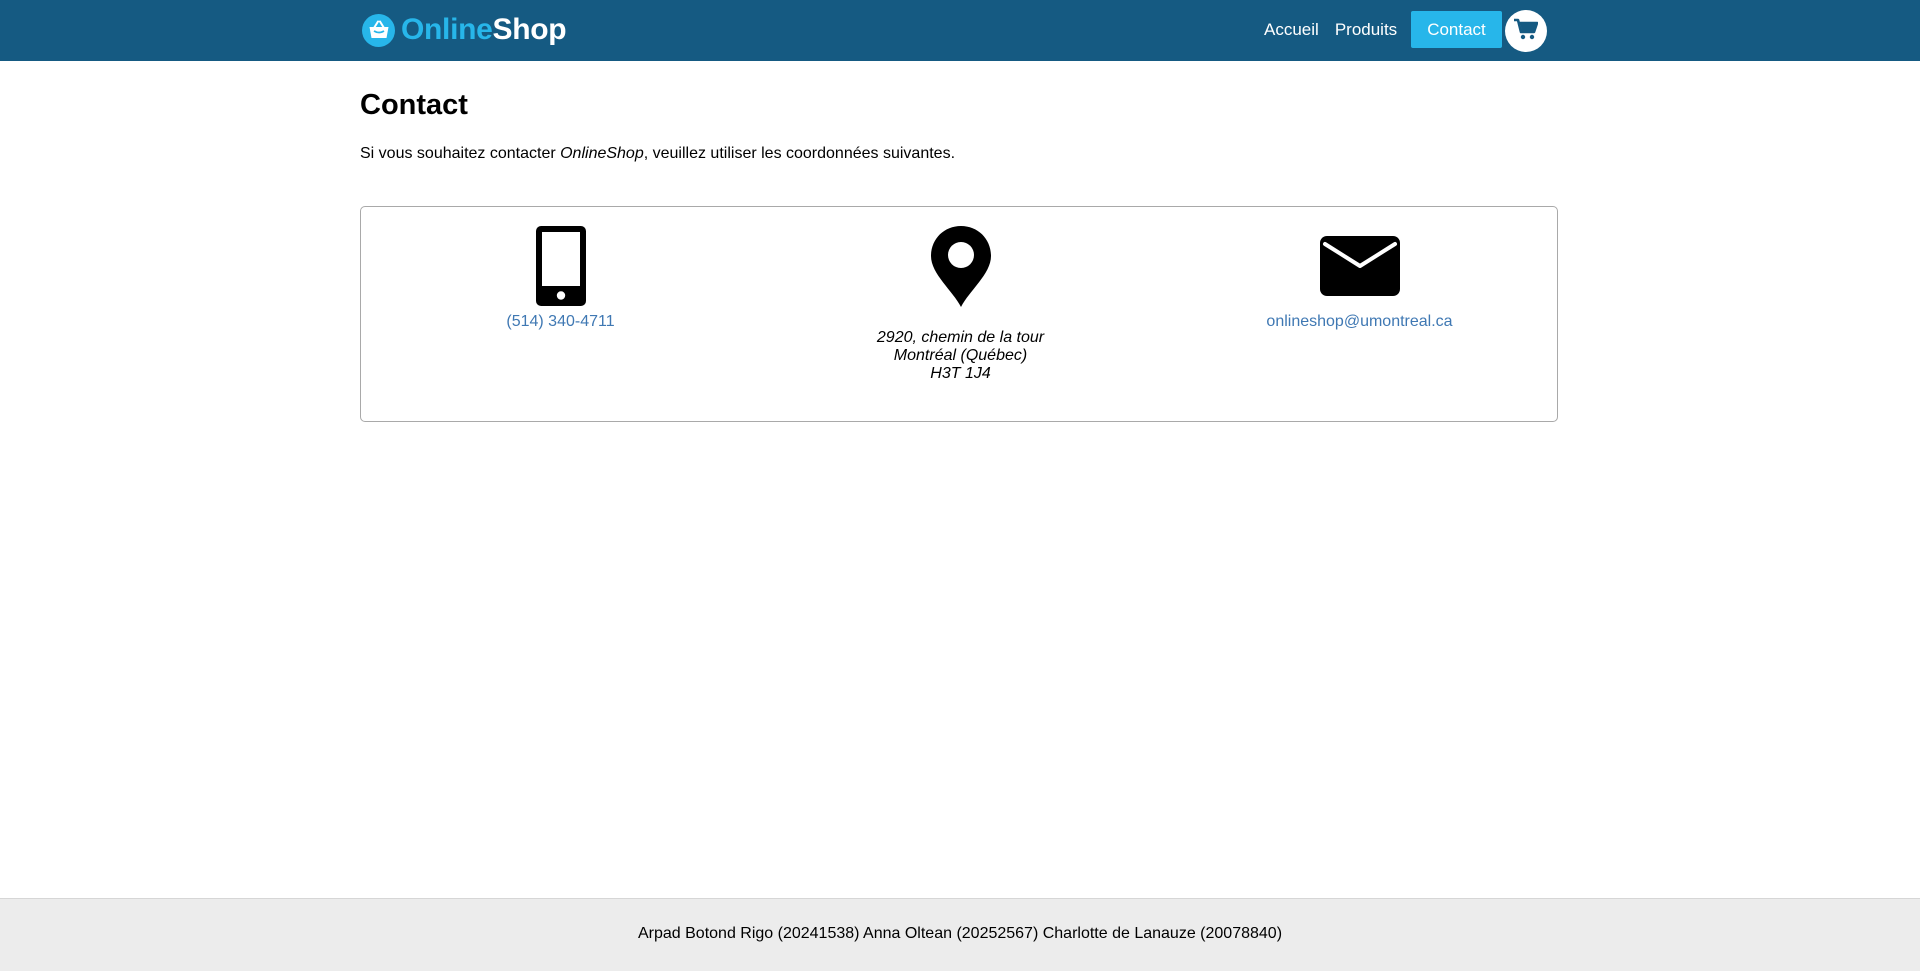 The image size is (1920, 971). Describe the element at coordinates (1456, 29) in the screenshot. I see `nav-link-contact: Contact` at that location.